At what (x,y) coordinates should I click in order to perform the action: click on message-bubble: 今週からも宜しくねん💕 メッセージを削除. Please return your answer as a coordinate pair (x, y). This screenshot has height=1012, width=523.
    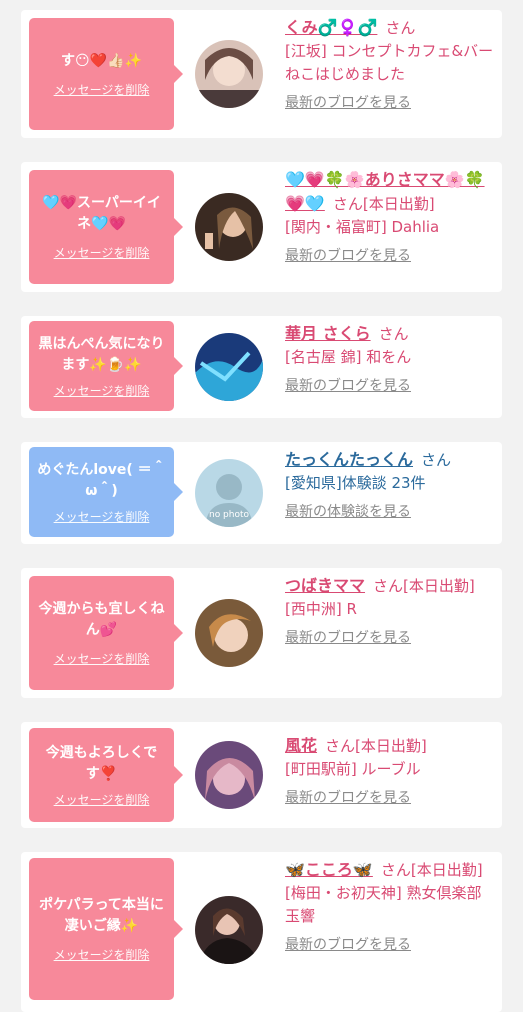
    Looking at the image, I should click on (106, 633).